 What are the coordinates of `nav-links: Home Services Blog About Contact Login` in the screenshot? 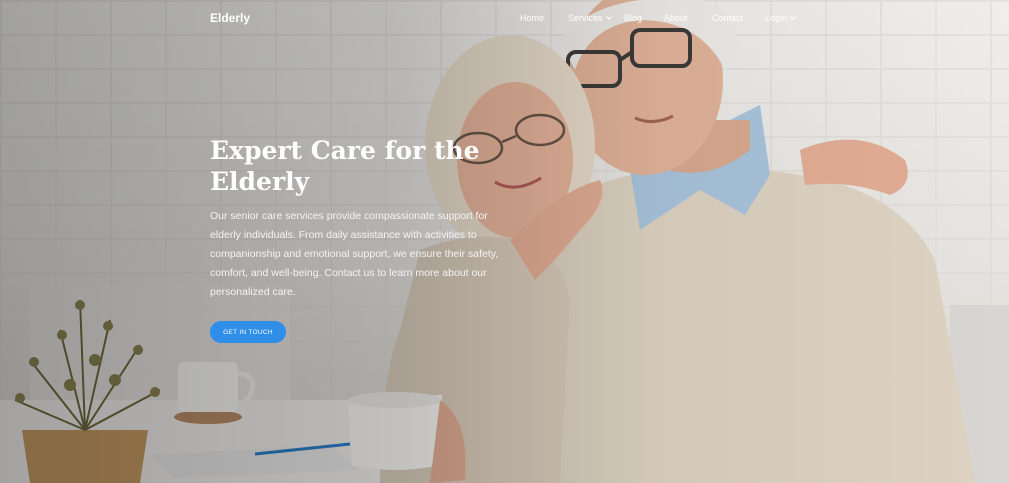 It's located at (658, 18).